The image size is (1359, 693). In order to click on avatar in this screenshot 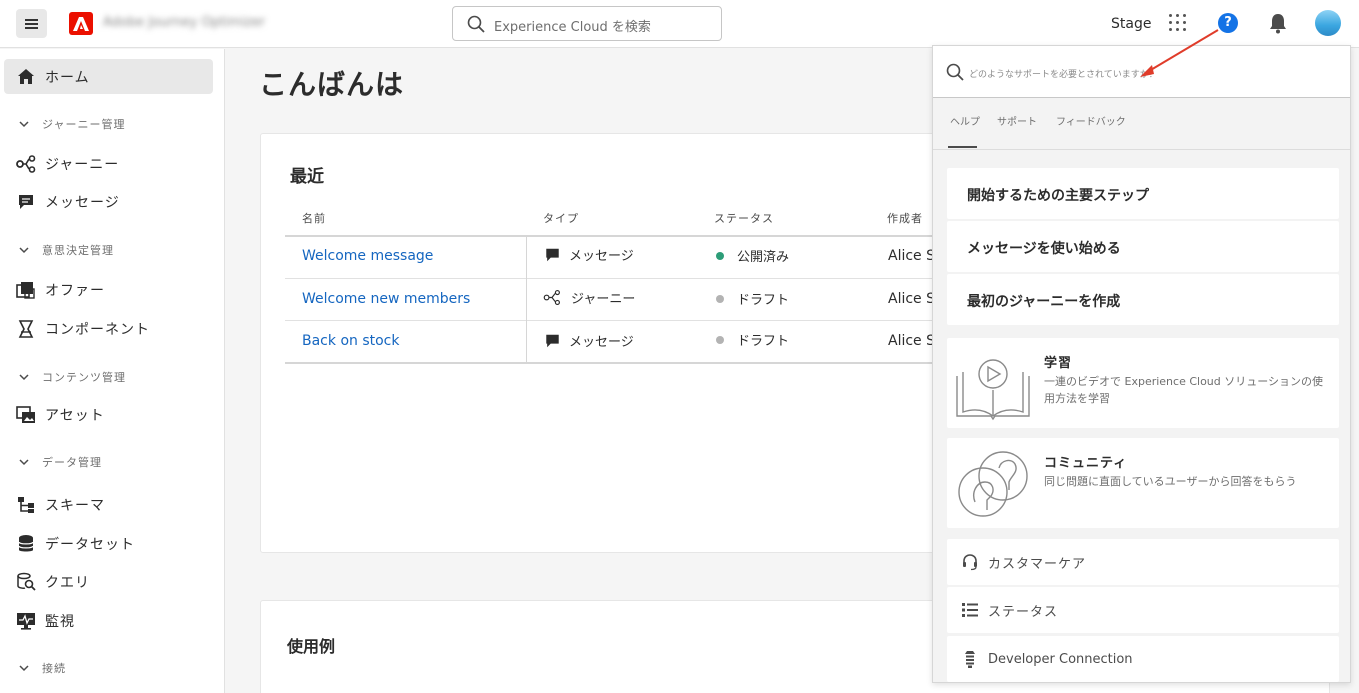, I will do `click(1328, 23)`.